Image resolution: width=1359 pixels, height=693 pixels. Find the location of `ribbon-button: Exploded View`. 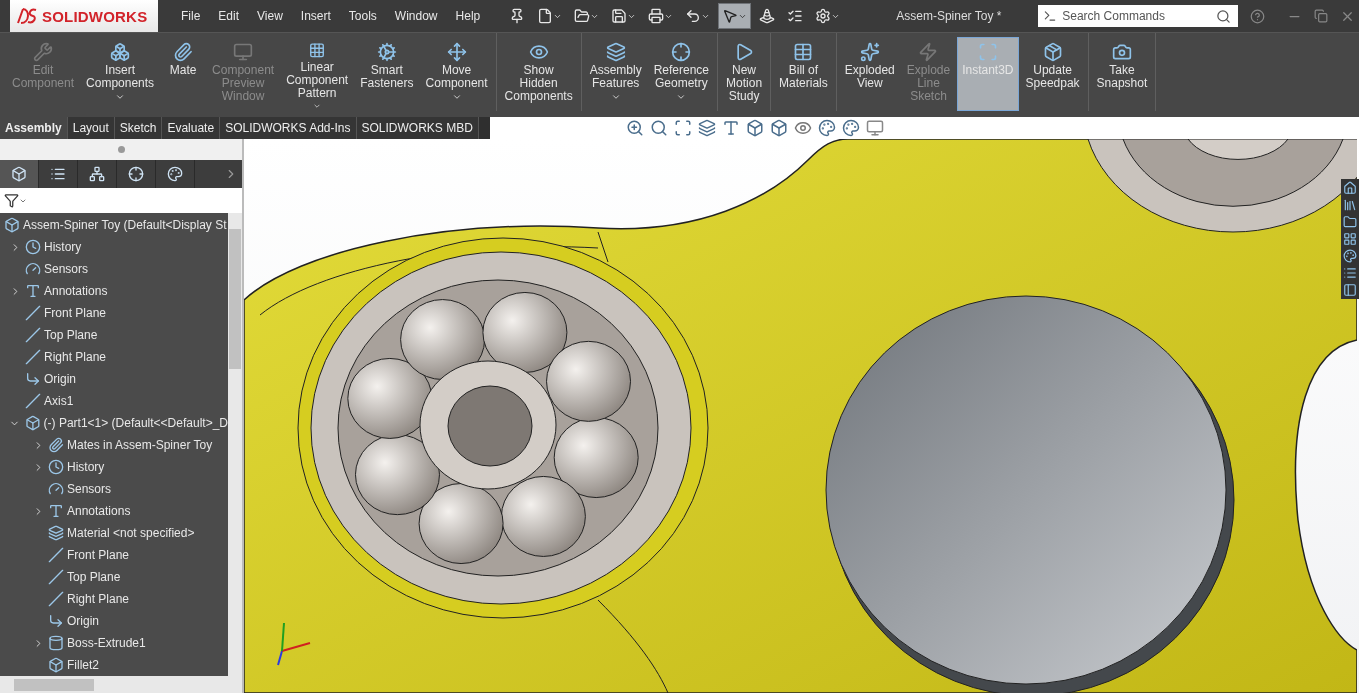

ribbon-button: Exploded View is located at coordinates (869, 74).